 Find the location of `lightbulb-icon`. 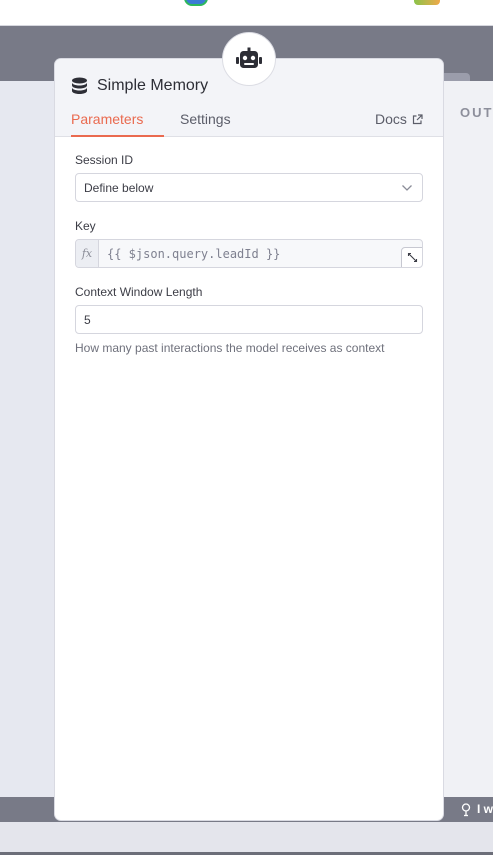

lightbulb-icon is located at coordinates (466, 809).